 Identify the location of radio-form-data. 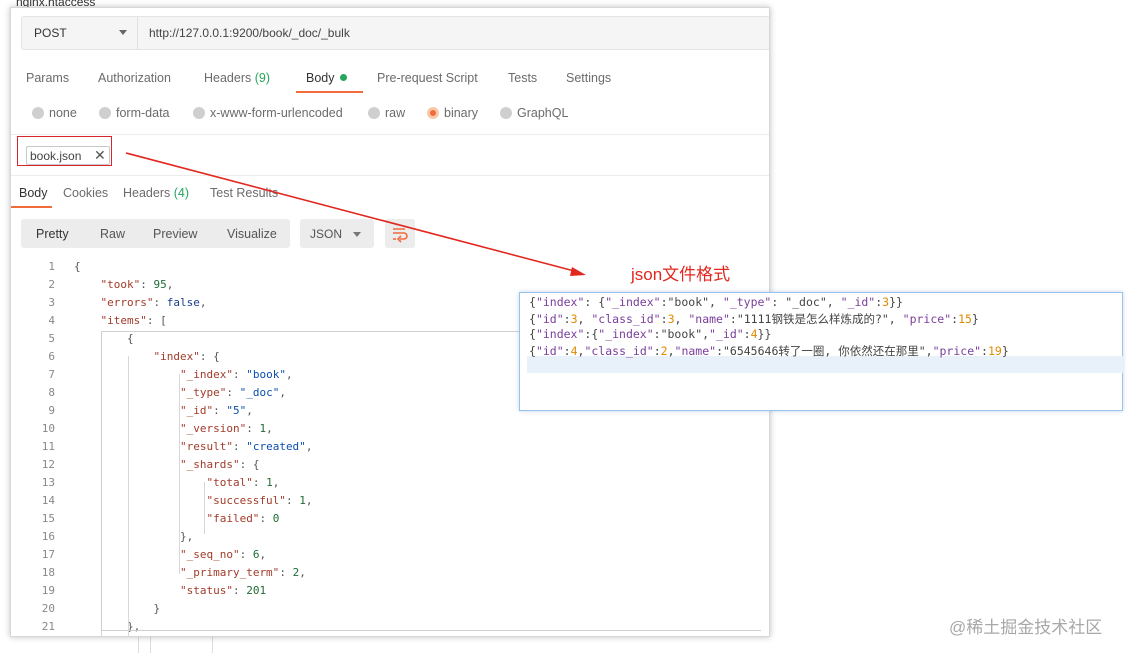
(105, 113).